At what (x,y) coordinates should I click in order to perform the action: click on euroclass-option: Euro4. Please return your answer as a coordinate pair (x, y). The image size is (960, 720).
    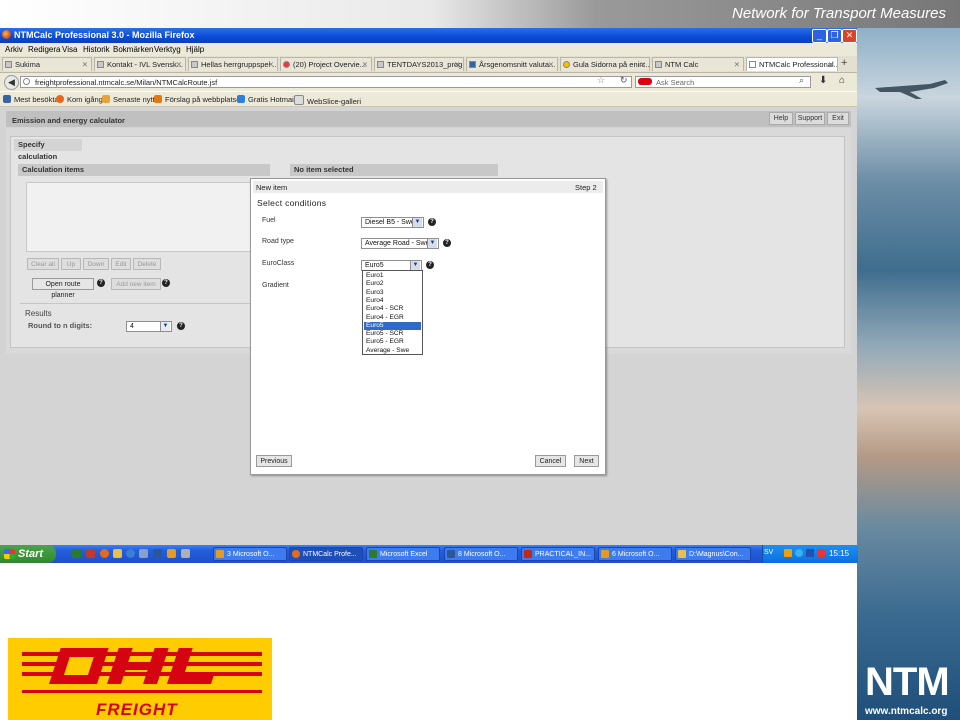
    Looking at the image, I should click on (392, 301).